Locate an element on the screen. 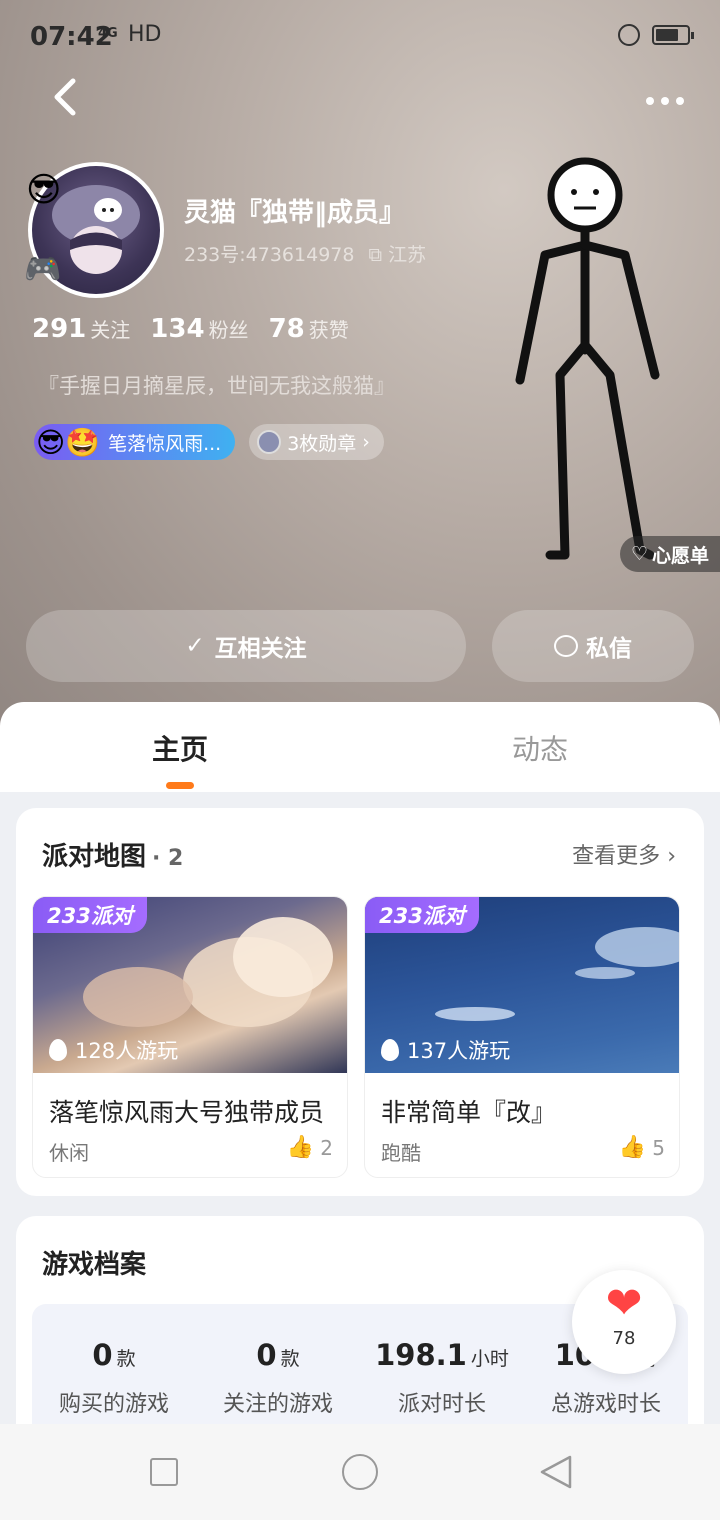  chat-bubble-icon is located at coordinates (566, 646).